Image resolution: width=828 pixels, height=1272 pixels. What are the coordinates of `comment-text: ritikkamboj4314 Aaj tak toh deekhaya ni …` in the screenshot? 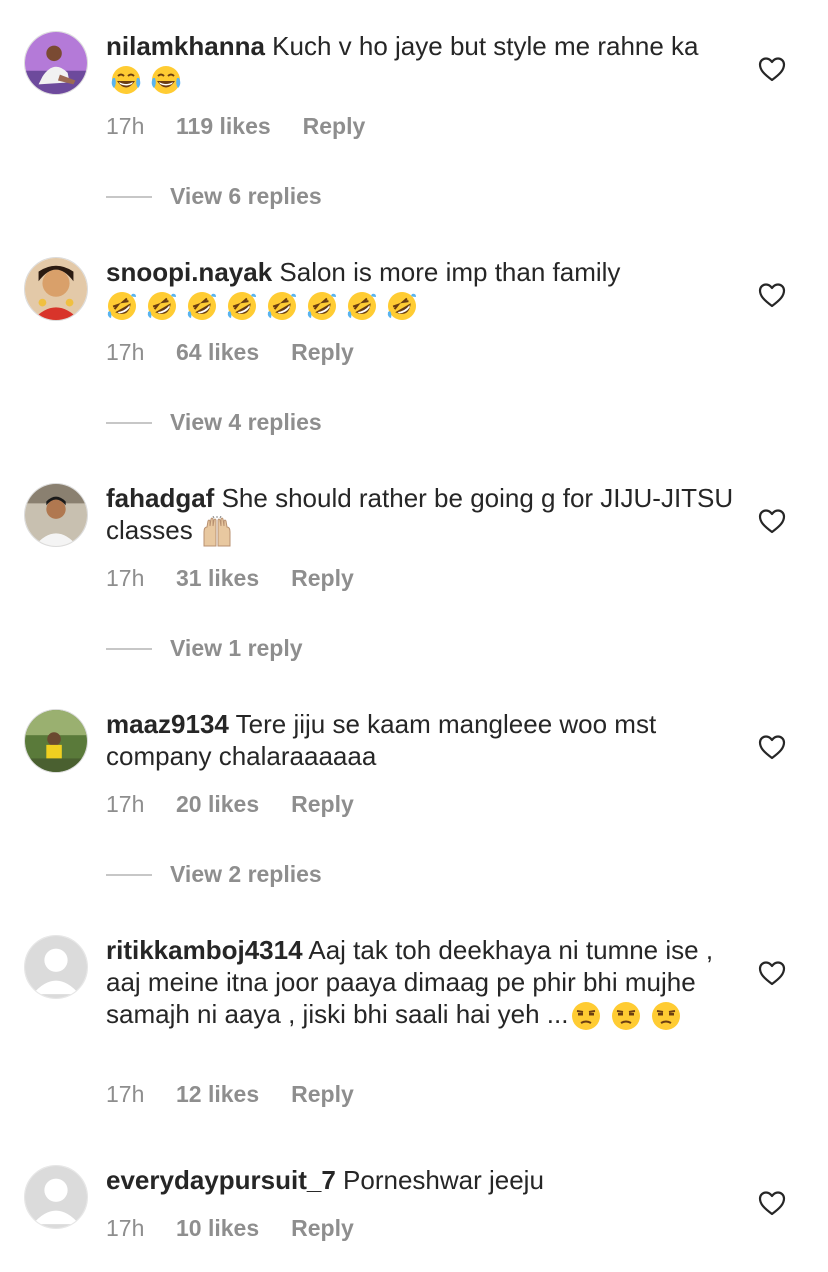 It's located at (421, 983).